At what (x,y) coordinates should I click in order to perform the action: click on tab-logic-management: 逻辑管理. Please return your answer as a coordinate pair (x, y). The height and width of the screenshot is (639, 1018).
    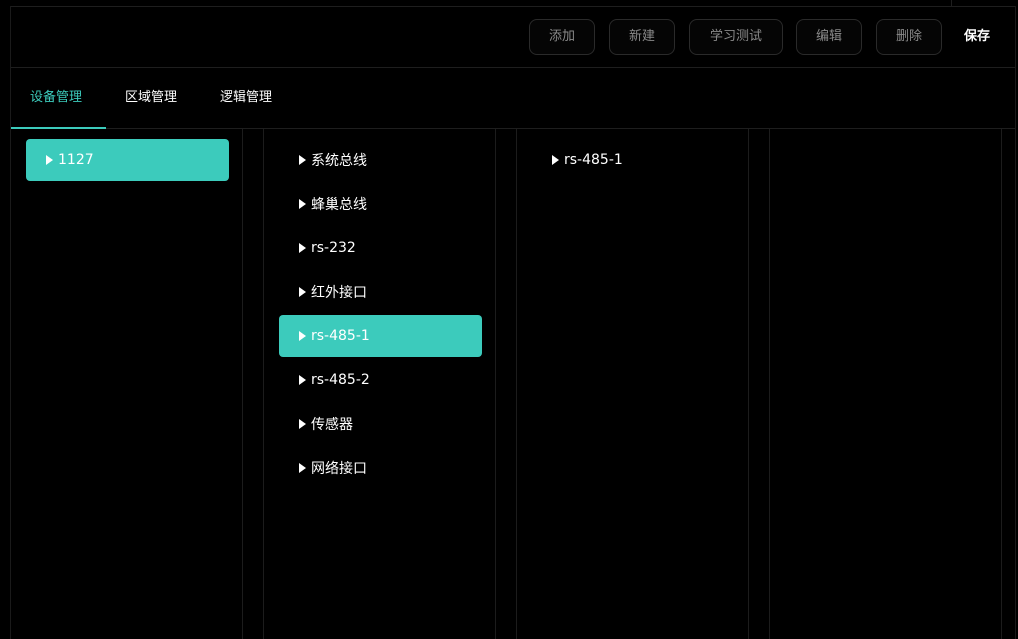
    Looking at the image, I should click on (246, 98).